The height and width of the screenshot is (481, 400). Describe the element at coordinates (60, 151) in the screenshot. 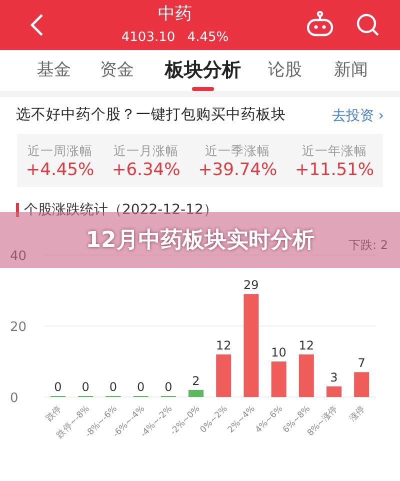

I see `stat-label: 近一周涨幅` at that location.